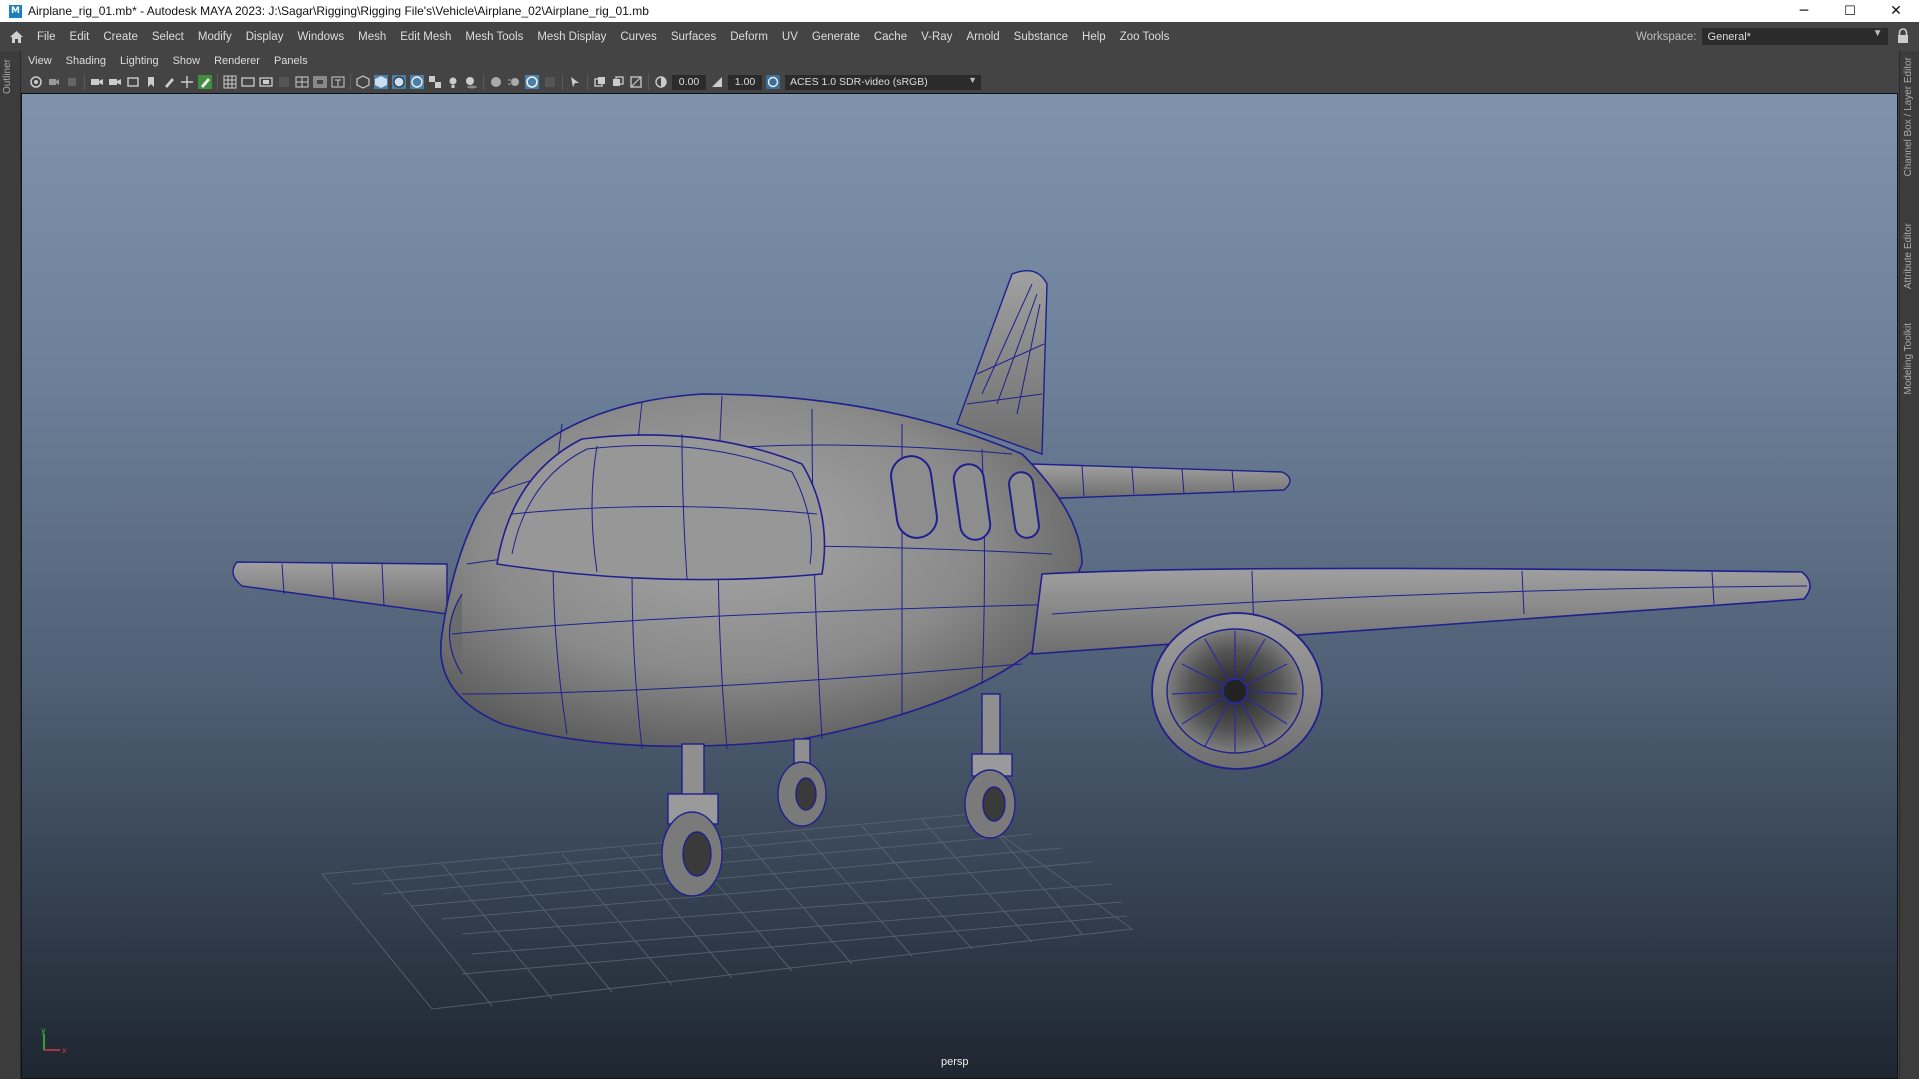  I want to click on jet-engine, so click(1237, 691).